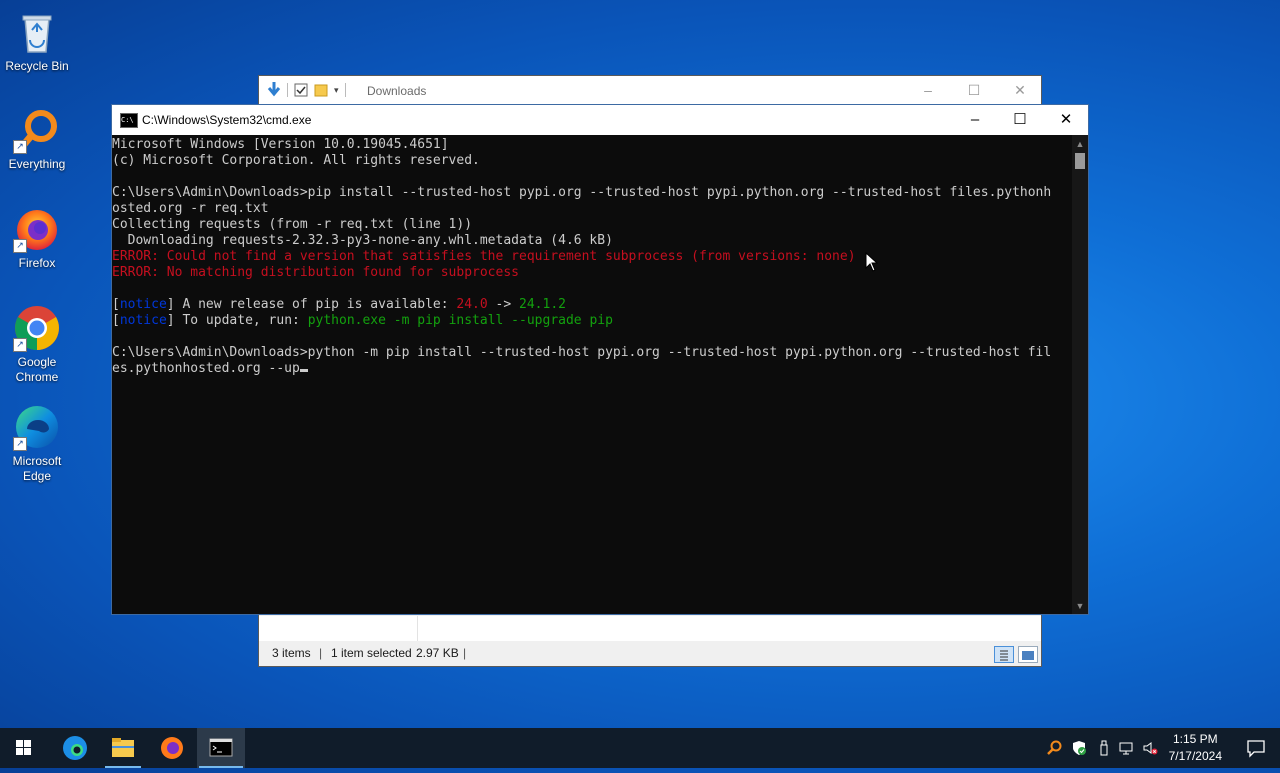 This screenshot has width=1280, height=773. I want to click on quick-access-toolbar: ▾, so click(306, 90).